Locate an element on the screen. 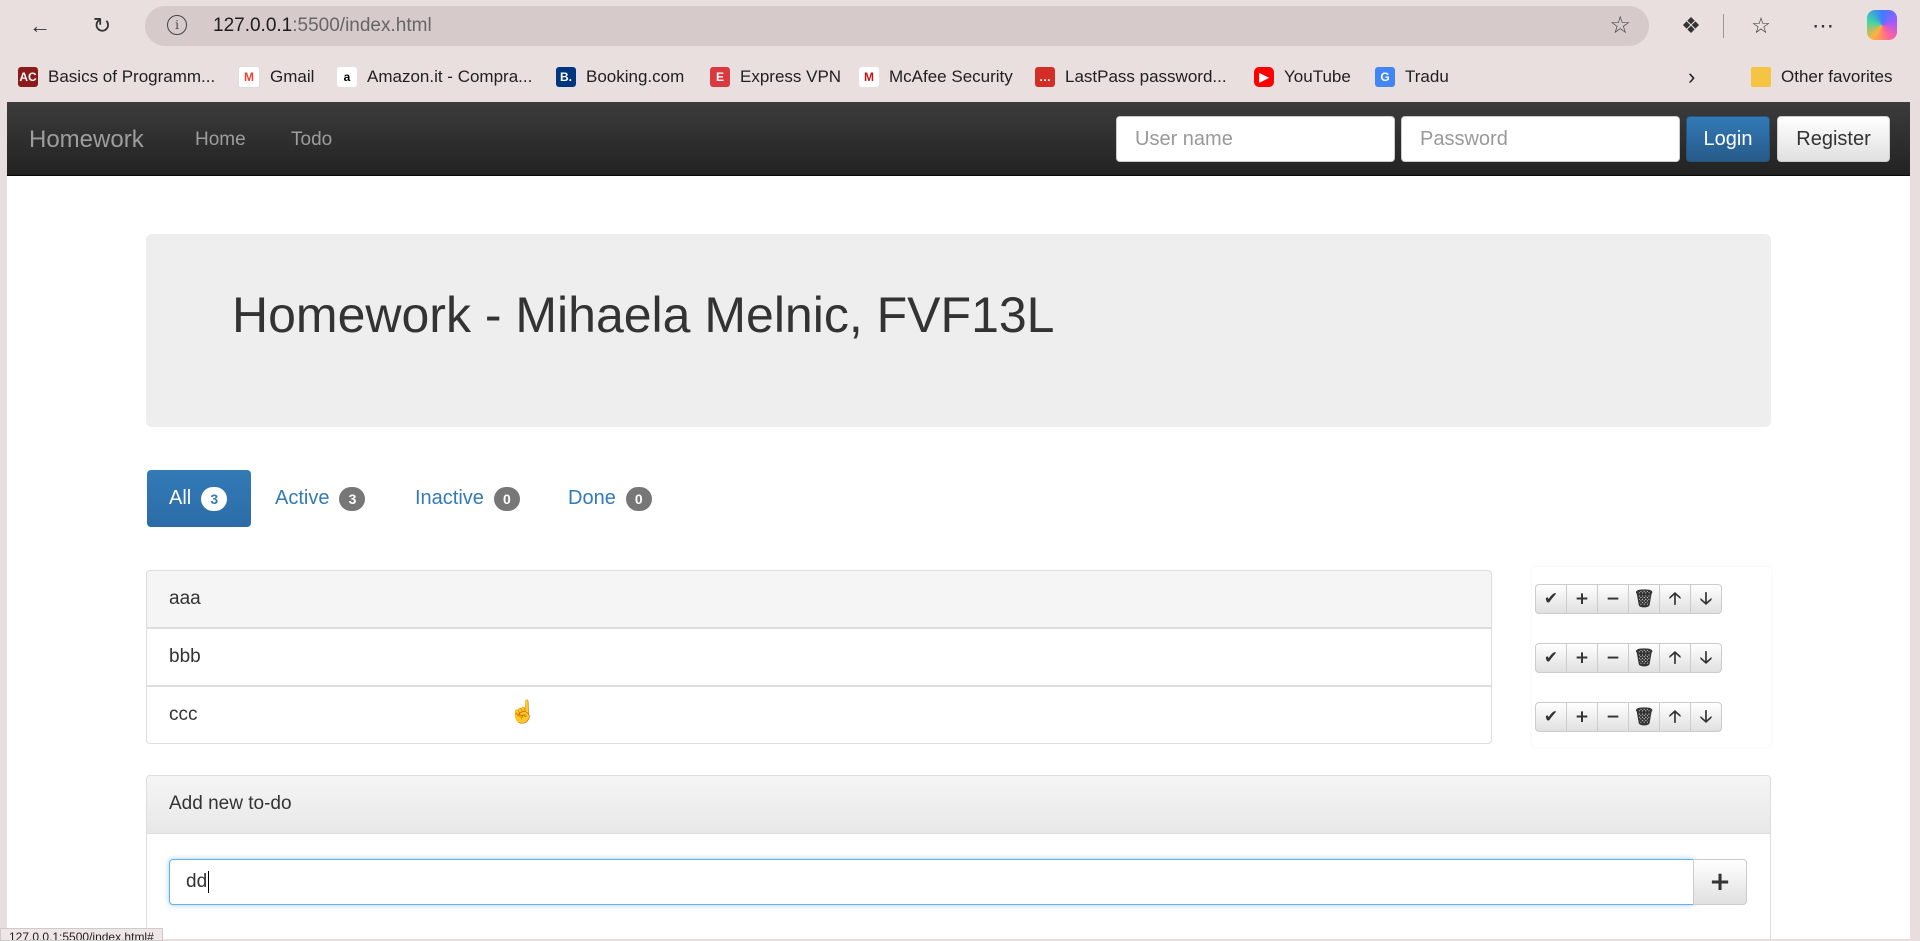 The width and height of the screenshot is (1920, 941). page-title: Homework - Mihaela Melnic, FVF13L is located at coordinates (643, 315).